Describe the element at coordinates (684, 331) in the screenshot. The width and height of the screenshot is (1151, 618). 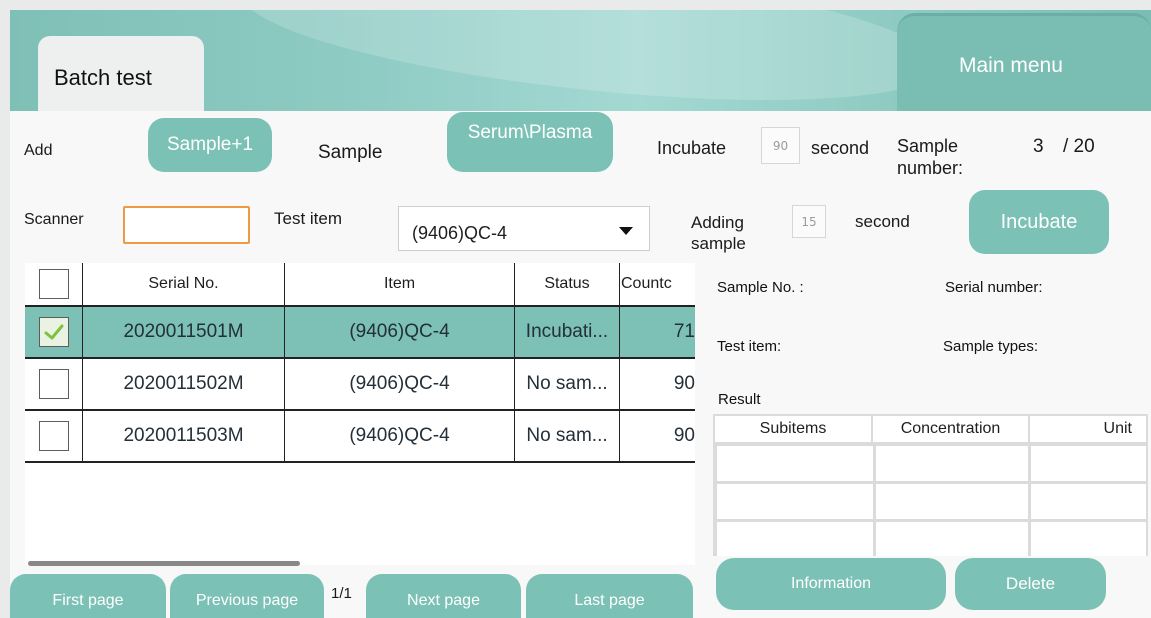
I see `cell-count: 71` at that location.